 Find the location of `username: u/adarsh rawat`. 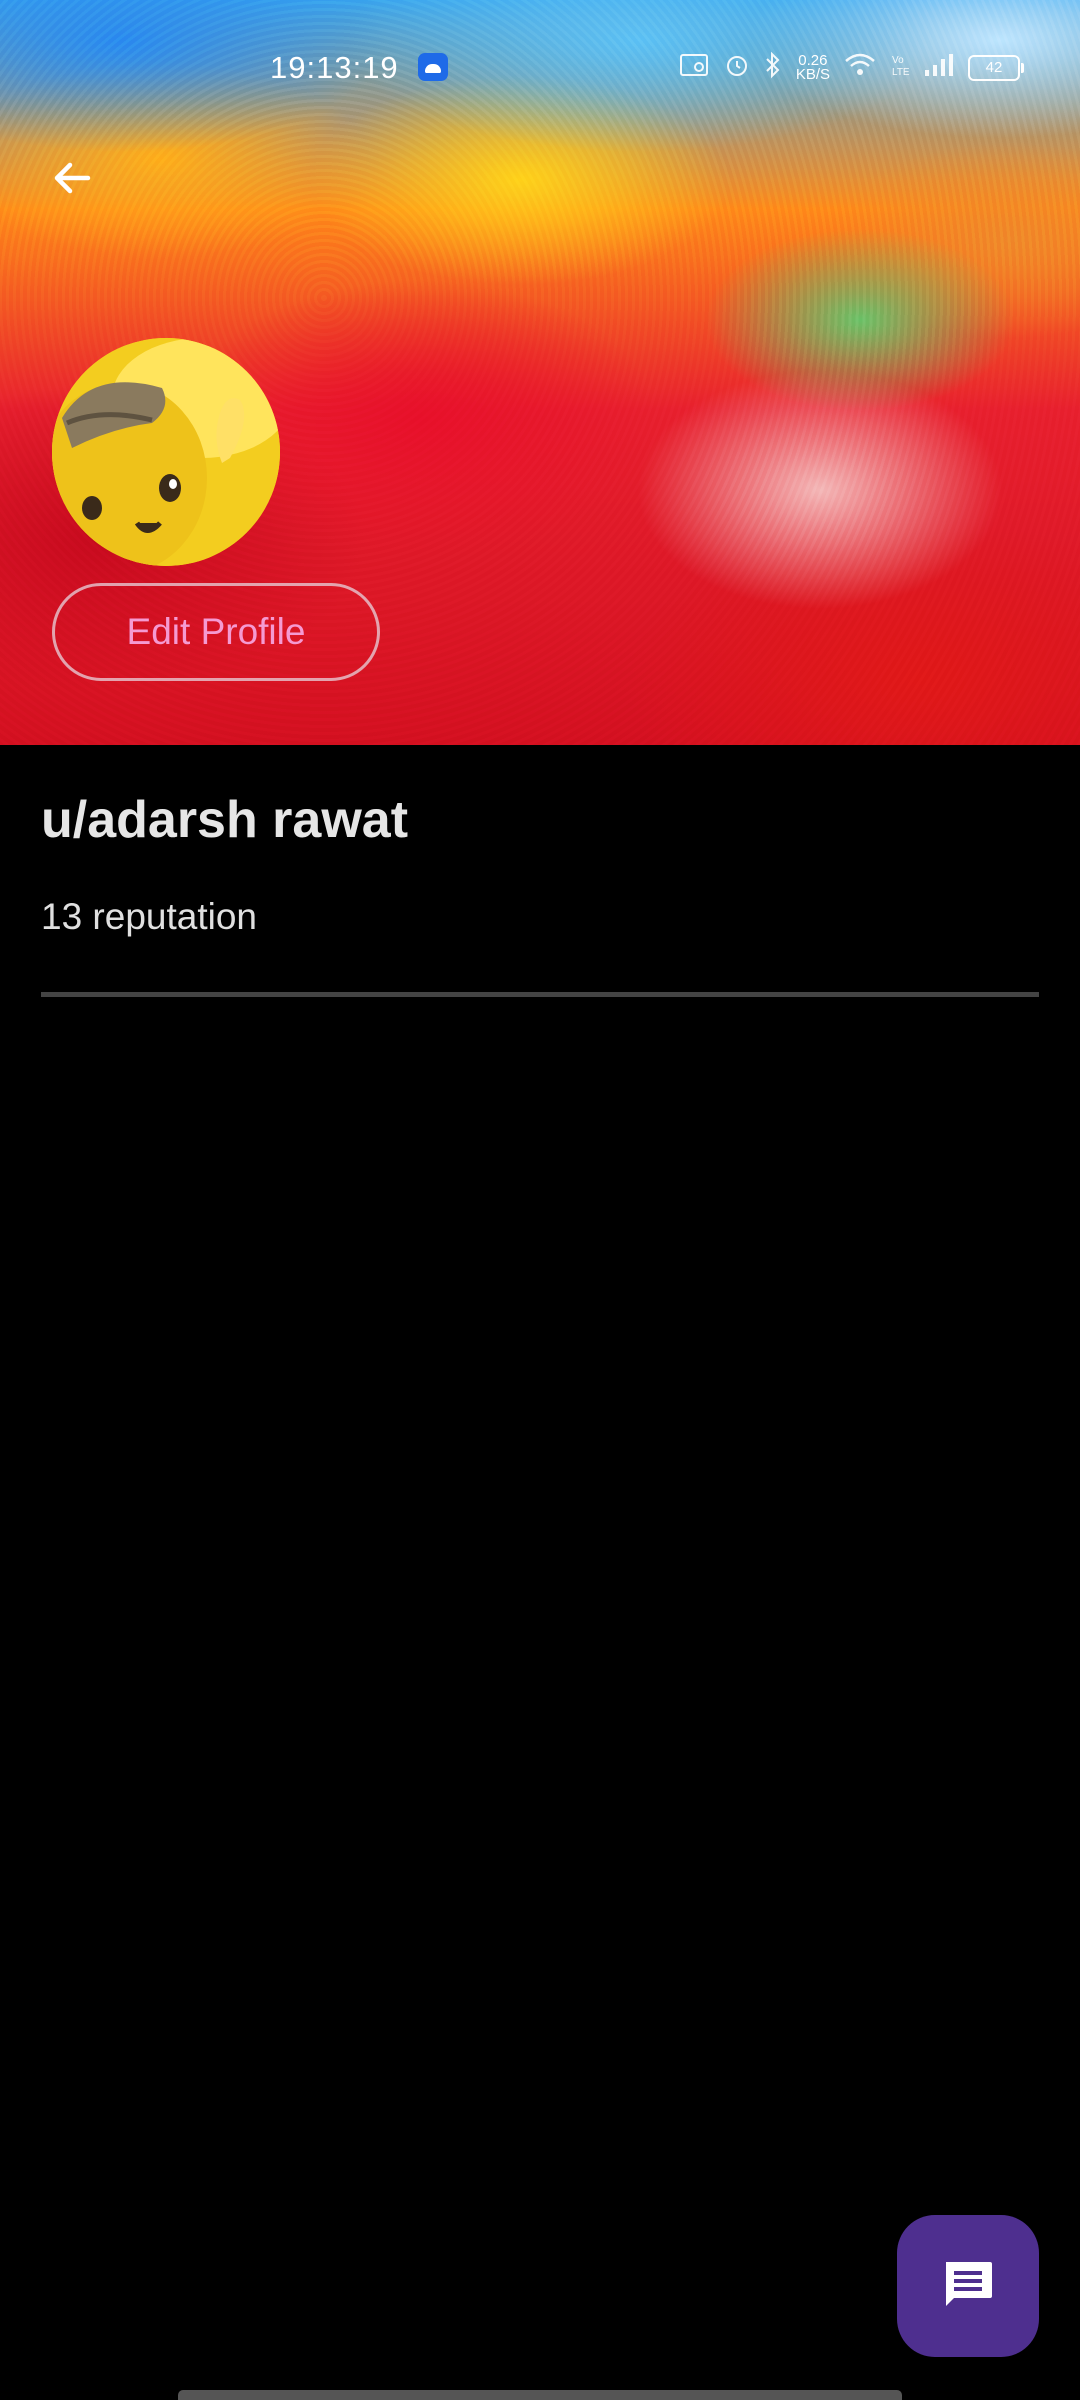

username: u/adarsh rawat is located at coordinates (225, 820).